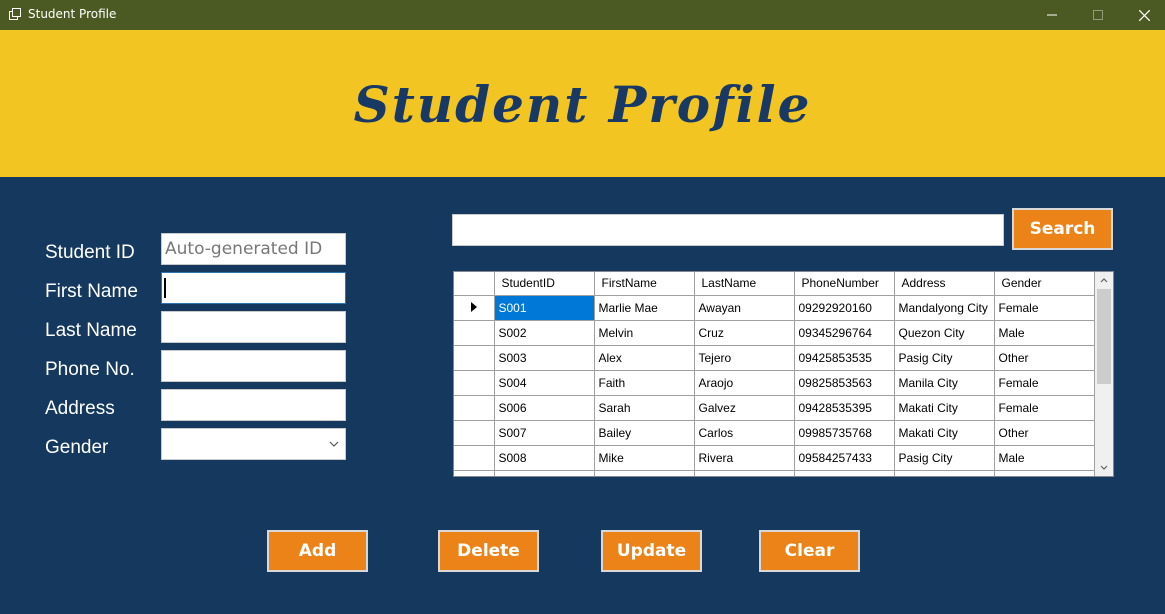 This screenshot has height=614, width=1165. Describe the element at coordinates (544, 358) in the screenshot. I see `table-cell: S003` at that location.